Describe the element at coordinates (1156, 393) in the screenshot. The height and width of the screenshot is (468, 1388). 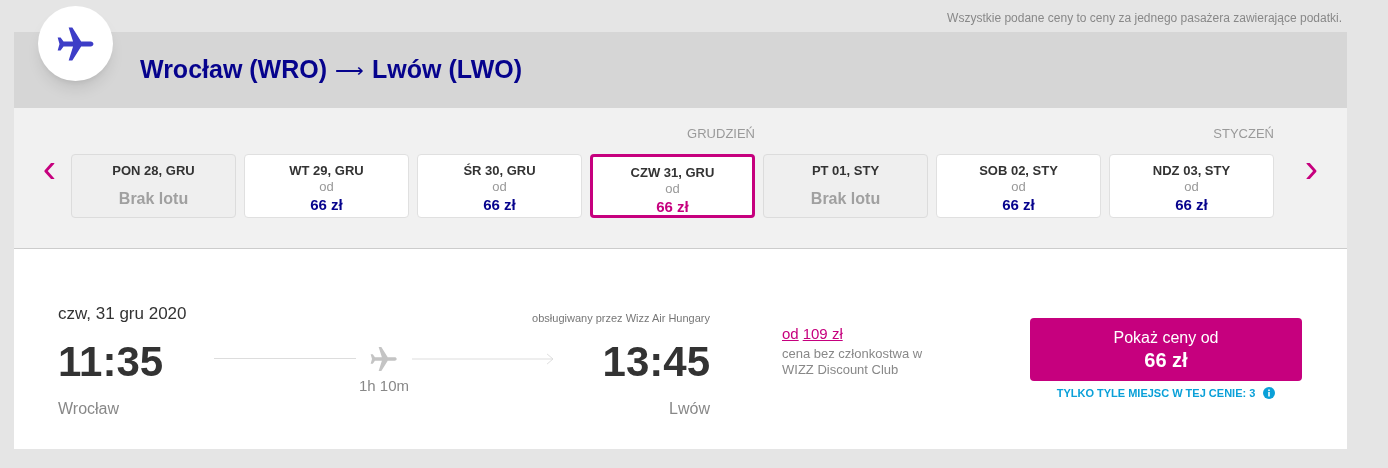
I see `seats-left-note: TYLKO TYLE MIEJSC W TEJ CENIE: 3` at that location.